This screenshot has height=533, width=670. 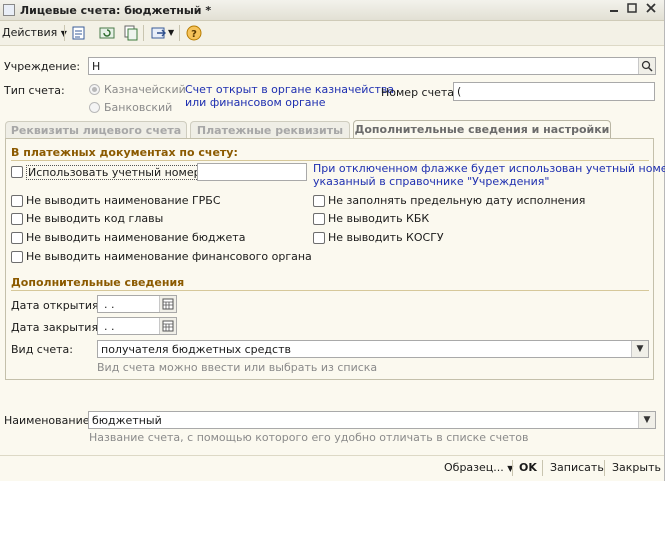 What do you see at coordinates (332, 33) in the screenshot?
I see `toolbar: Действия ▼ ▼ ?` at bounding box center [332, 33].